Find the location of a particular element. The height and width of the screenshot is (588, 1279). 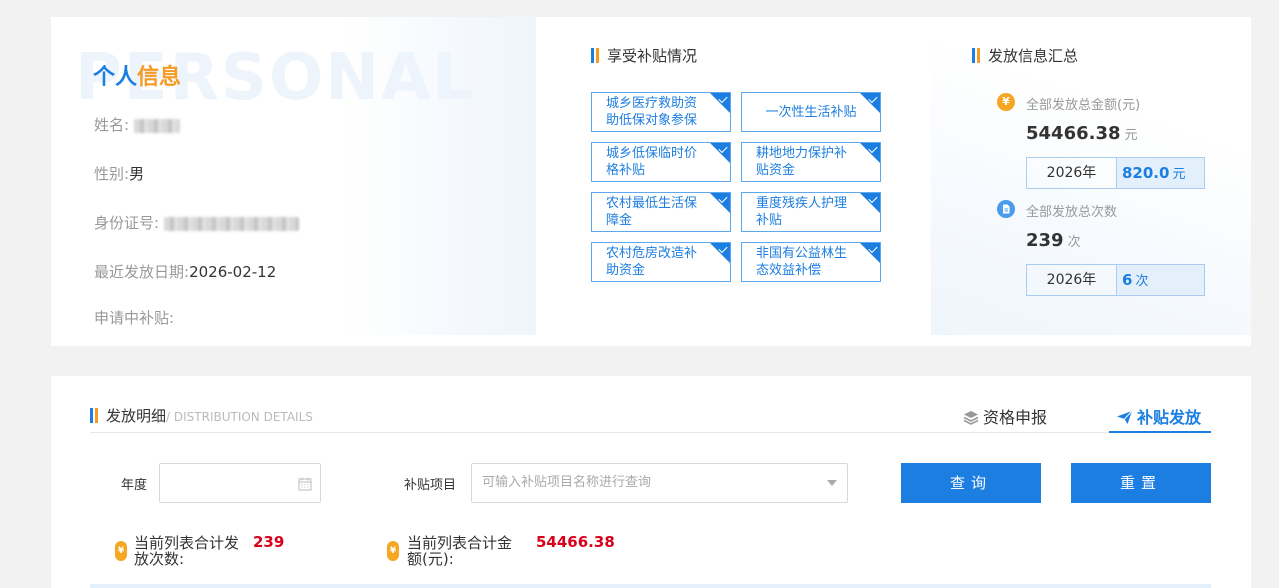

subsidy-tag: 一次性生活补贴 is located at coordinates (811, 112).